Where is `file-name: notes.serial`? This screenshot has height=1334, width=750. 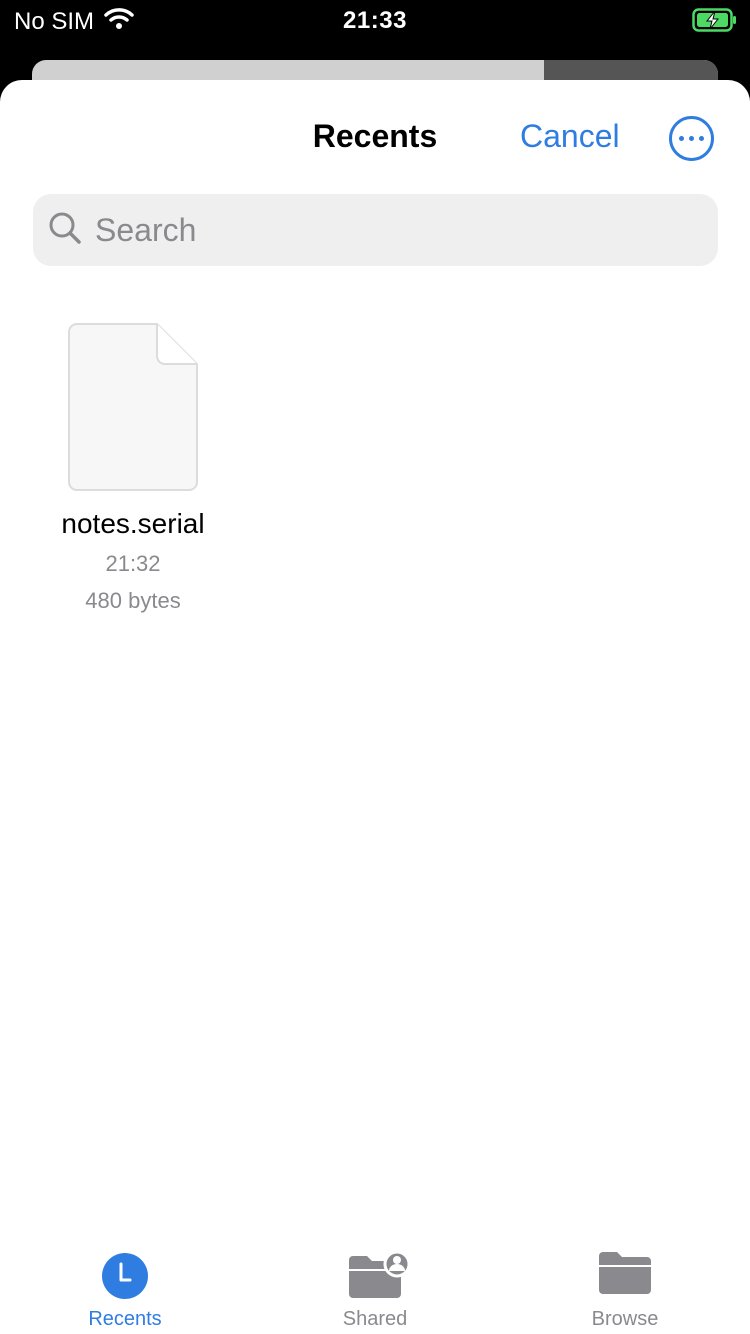
file-name: notes.serial is located at coordinates (133, 523).